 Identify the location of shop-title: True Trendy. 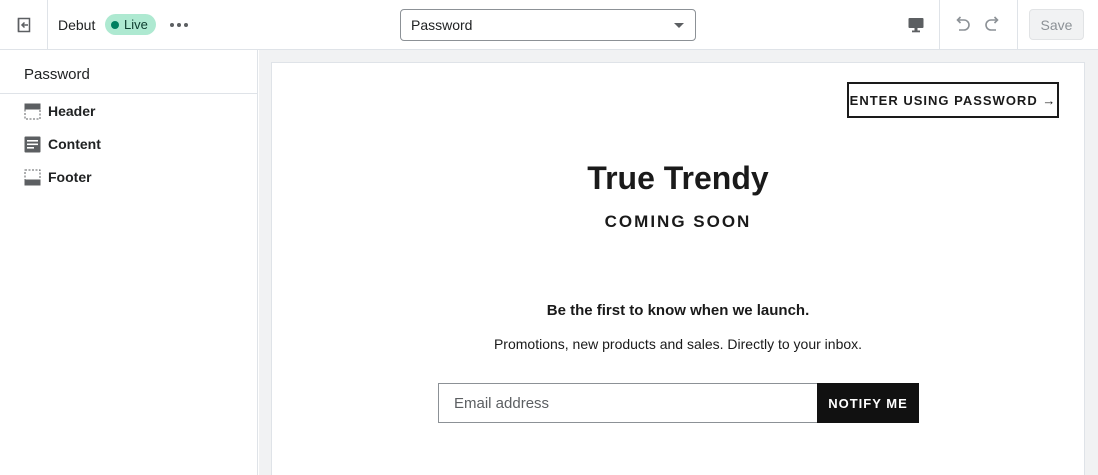
(678, 178).